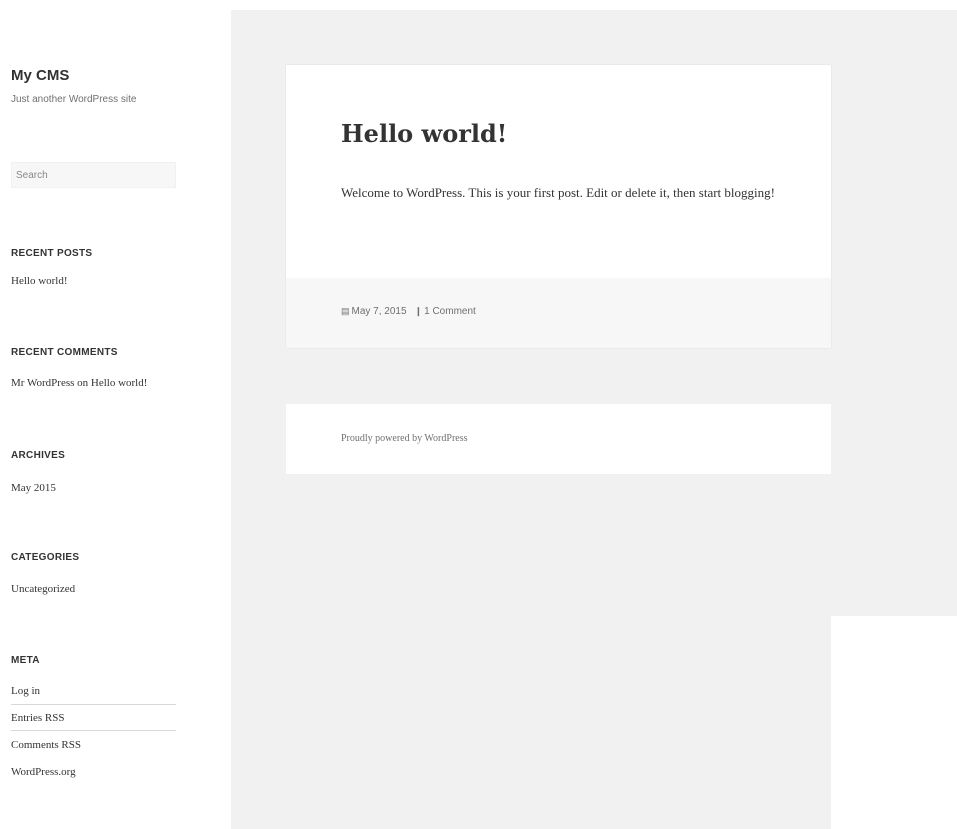 Image resolution: width=957 pixels, height=829 pixels. I want to click on search-input, so click(93, 175).